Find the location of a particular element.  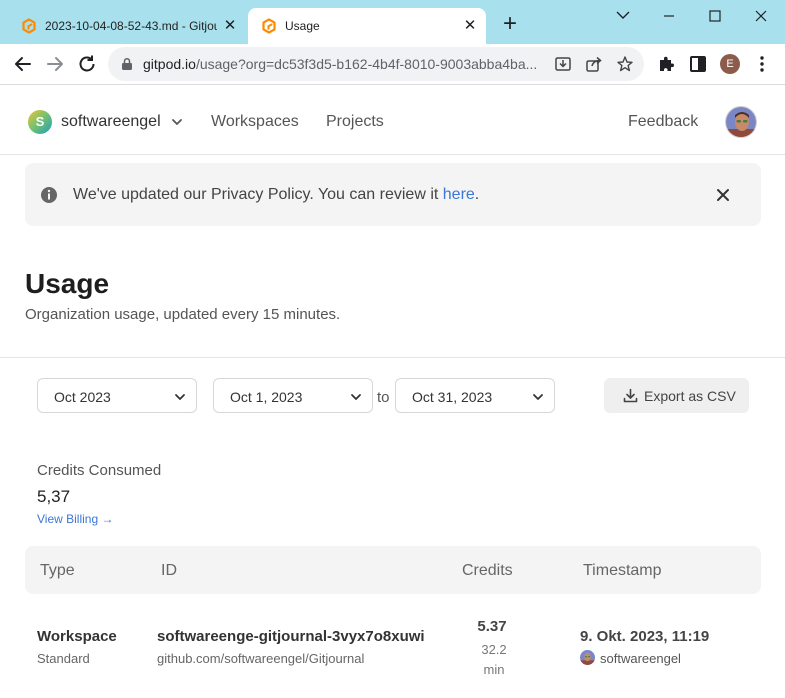

period-value: Oct 2023 is located at coordinates (82, 397).